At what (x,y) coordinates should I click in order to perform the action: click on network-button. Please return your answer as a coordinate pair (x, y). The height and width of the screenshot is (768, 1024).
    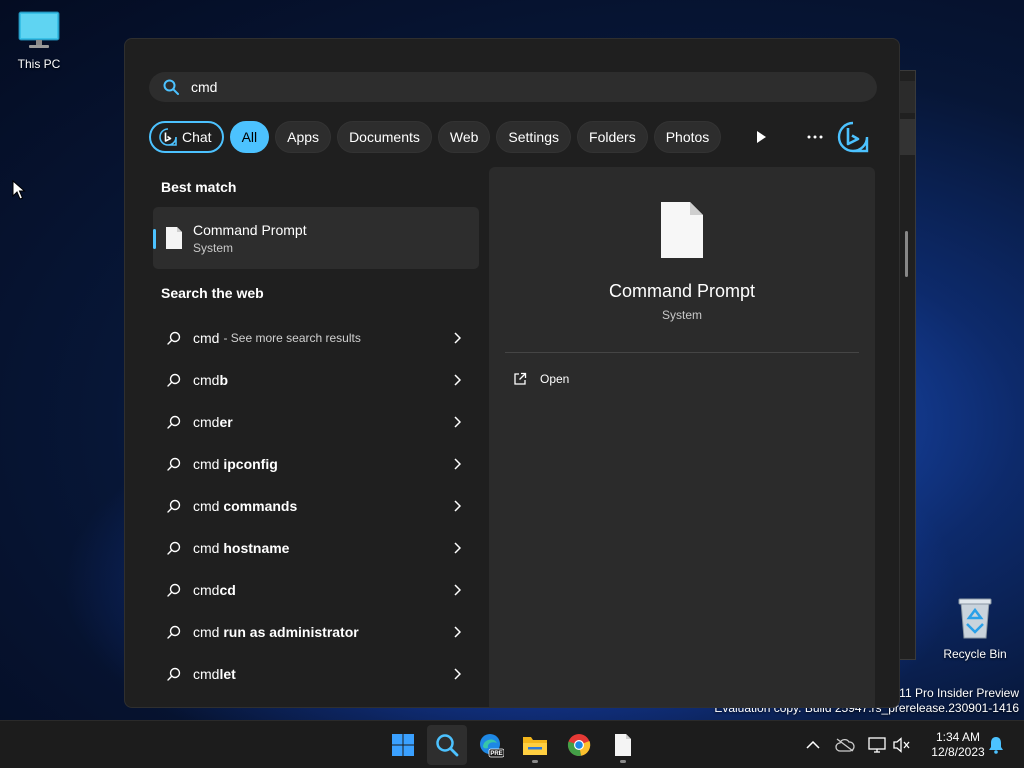
    Looking at the image, I should click on (877, 745).